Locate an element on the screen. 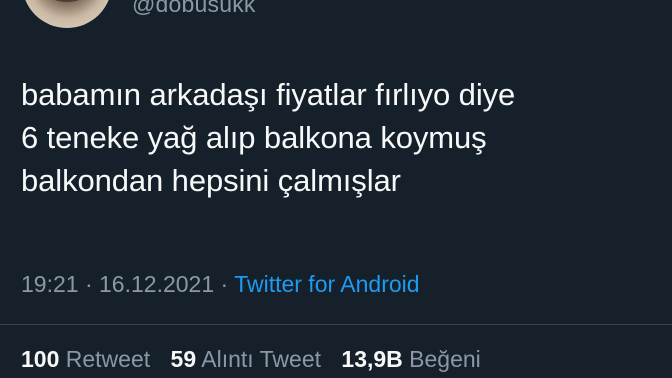  quotes-label: Alıntı Tweet is located at coordinates (261, 359).